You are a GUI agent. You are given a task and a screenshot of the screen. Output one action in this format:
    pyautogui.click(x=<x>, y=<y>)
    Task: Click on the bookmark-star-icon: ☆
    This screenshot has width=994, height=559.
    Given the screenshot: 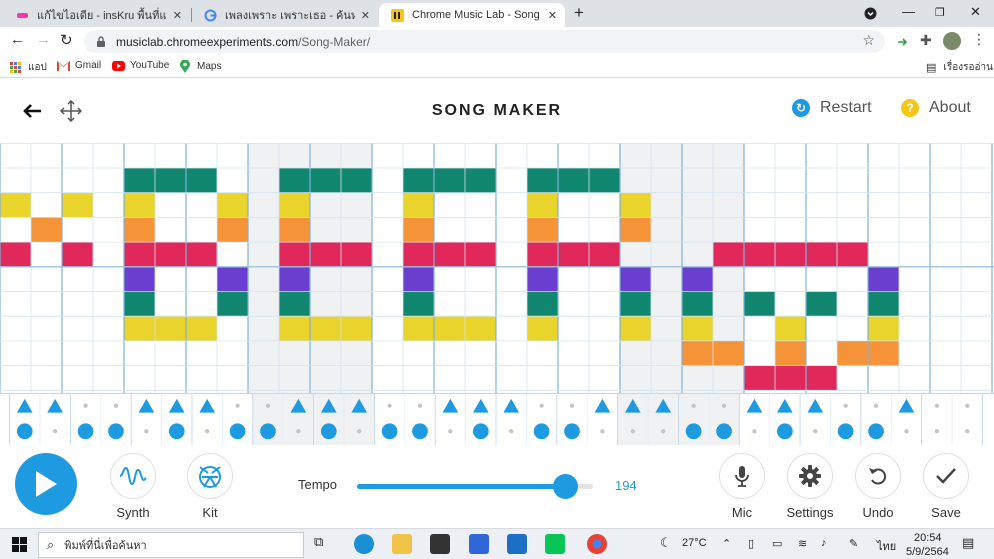 What is the action you would take?
    pyautogui.click(x=868, y=40)
    